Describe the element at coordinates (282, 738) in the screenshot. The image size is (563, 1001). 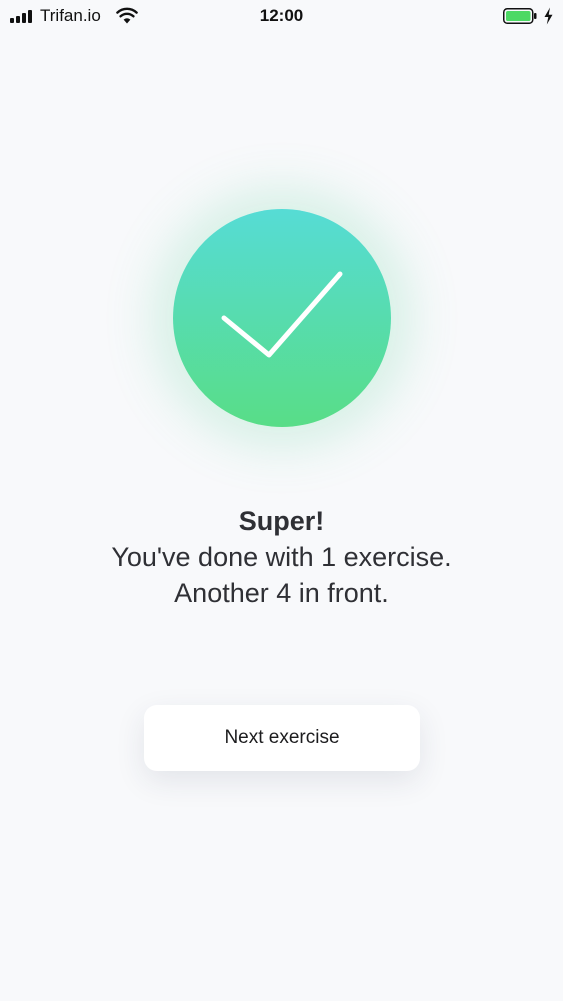
I see `next-exercise-button: Next exercise` at that location.